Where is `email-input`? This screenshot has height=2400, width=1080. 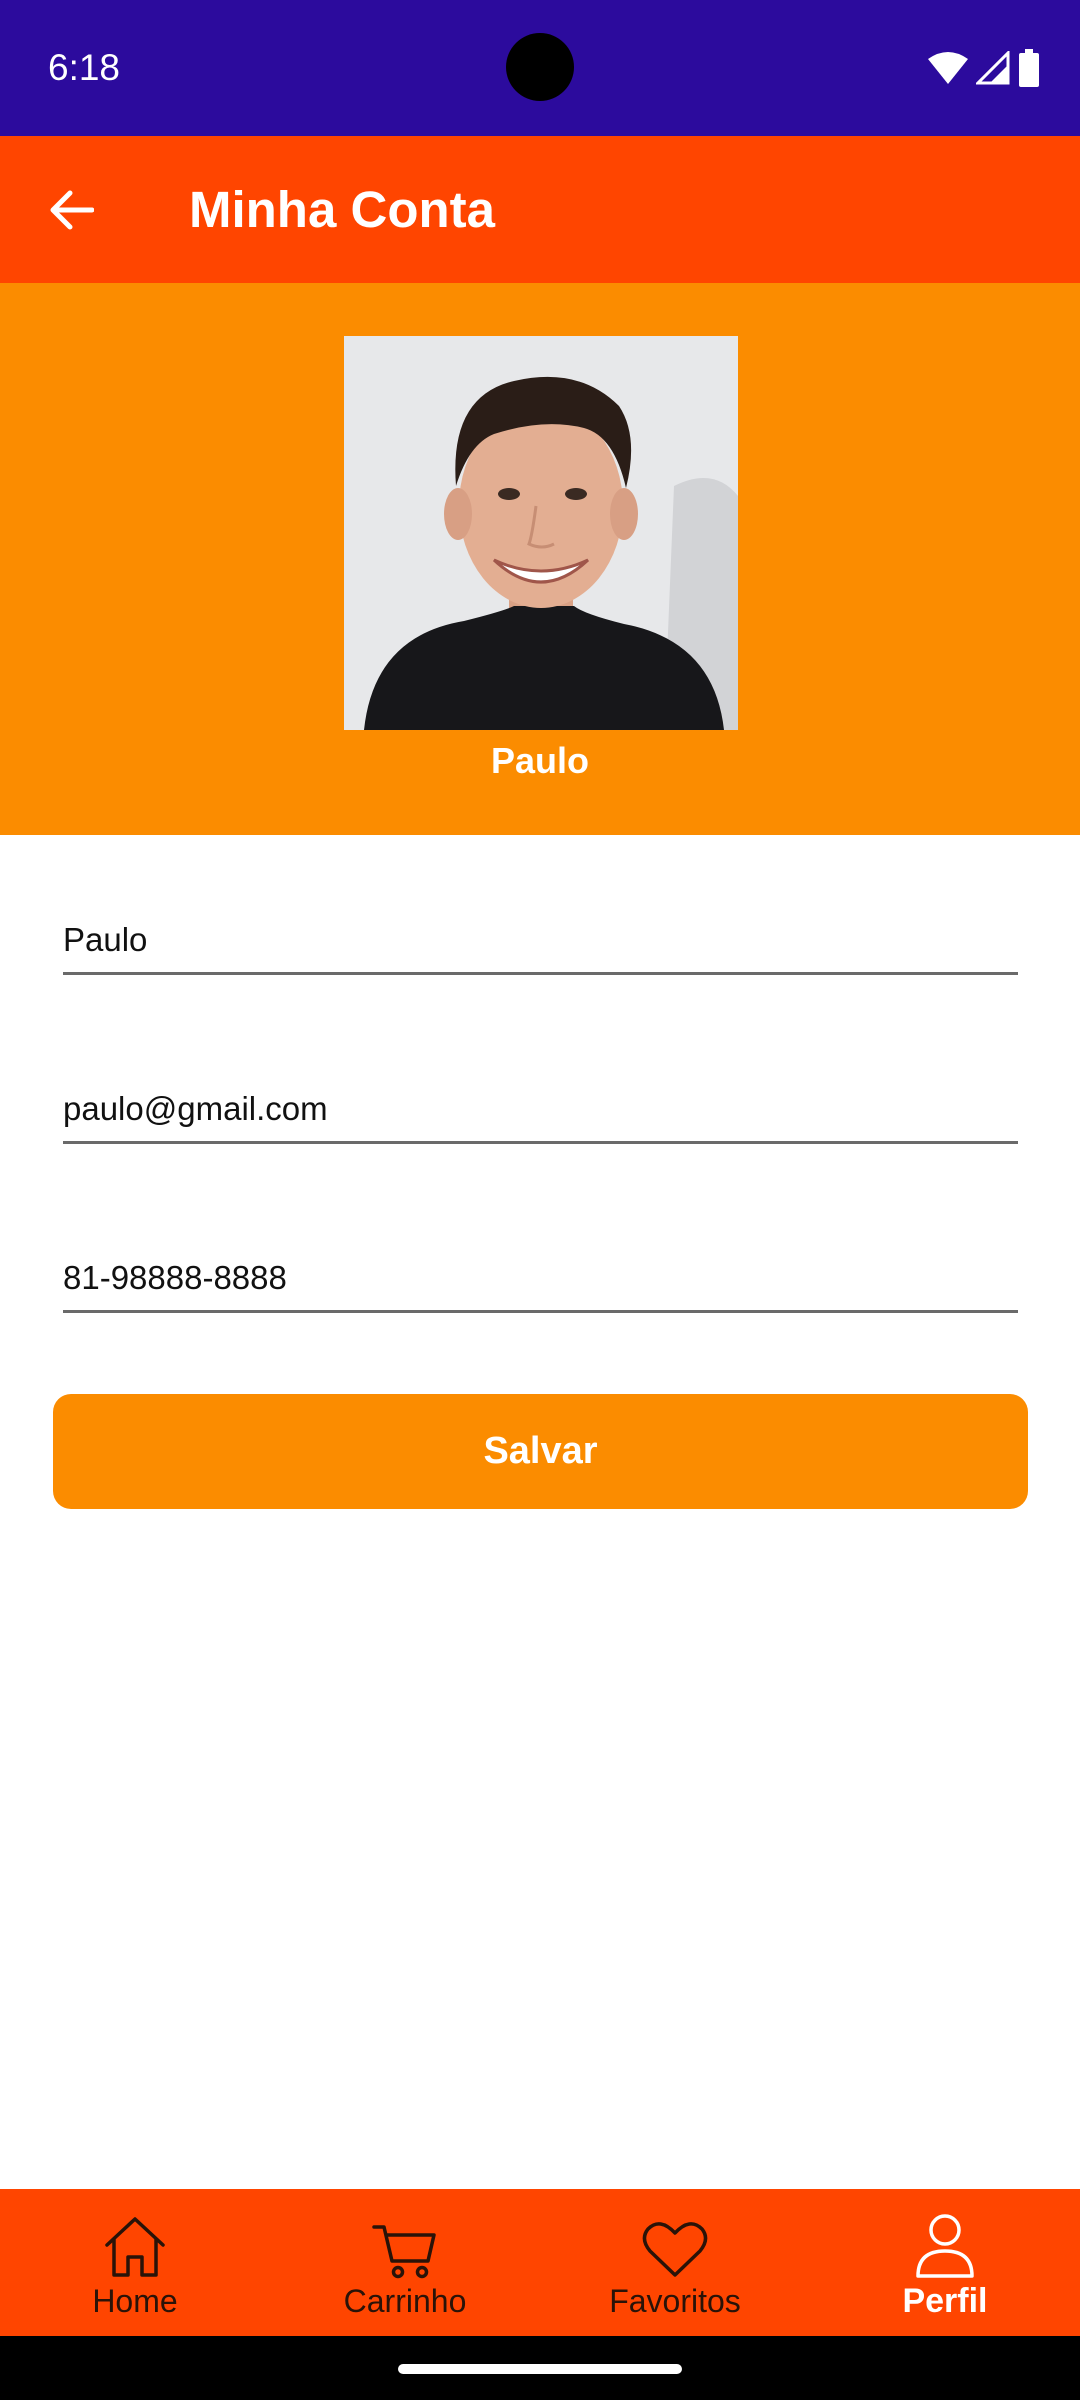
email-input is located at coordinates (540, 1109).